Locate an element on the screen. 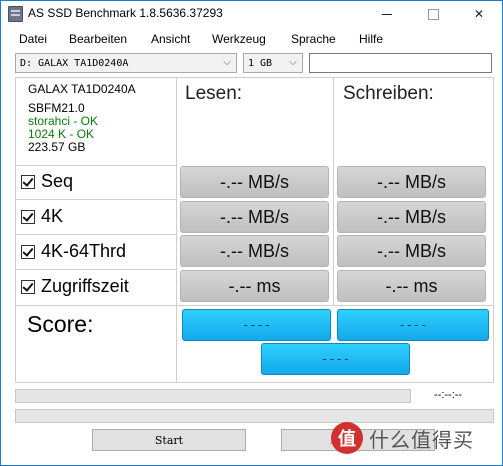  access-time-write-result: -.-- ms is located at coordinates (411, 286).